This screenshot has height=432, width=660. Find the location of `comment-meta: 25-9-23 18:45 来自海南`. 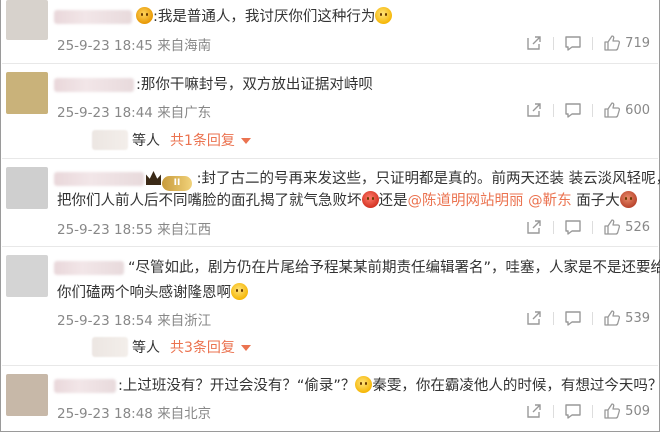

comment-meta: 25-9-23 18:45 来自海南 is located at coordinates (134, 44).